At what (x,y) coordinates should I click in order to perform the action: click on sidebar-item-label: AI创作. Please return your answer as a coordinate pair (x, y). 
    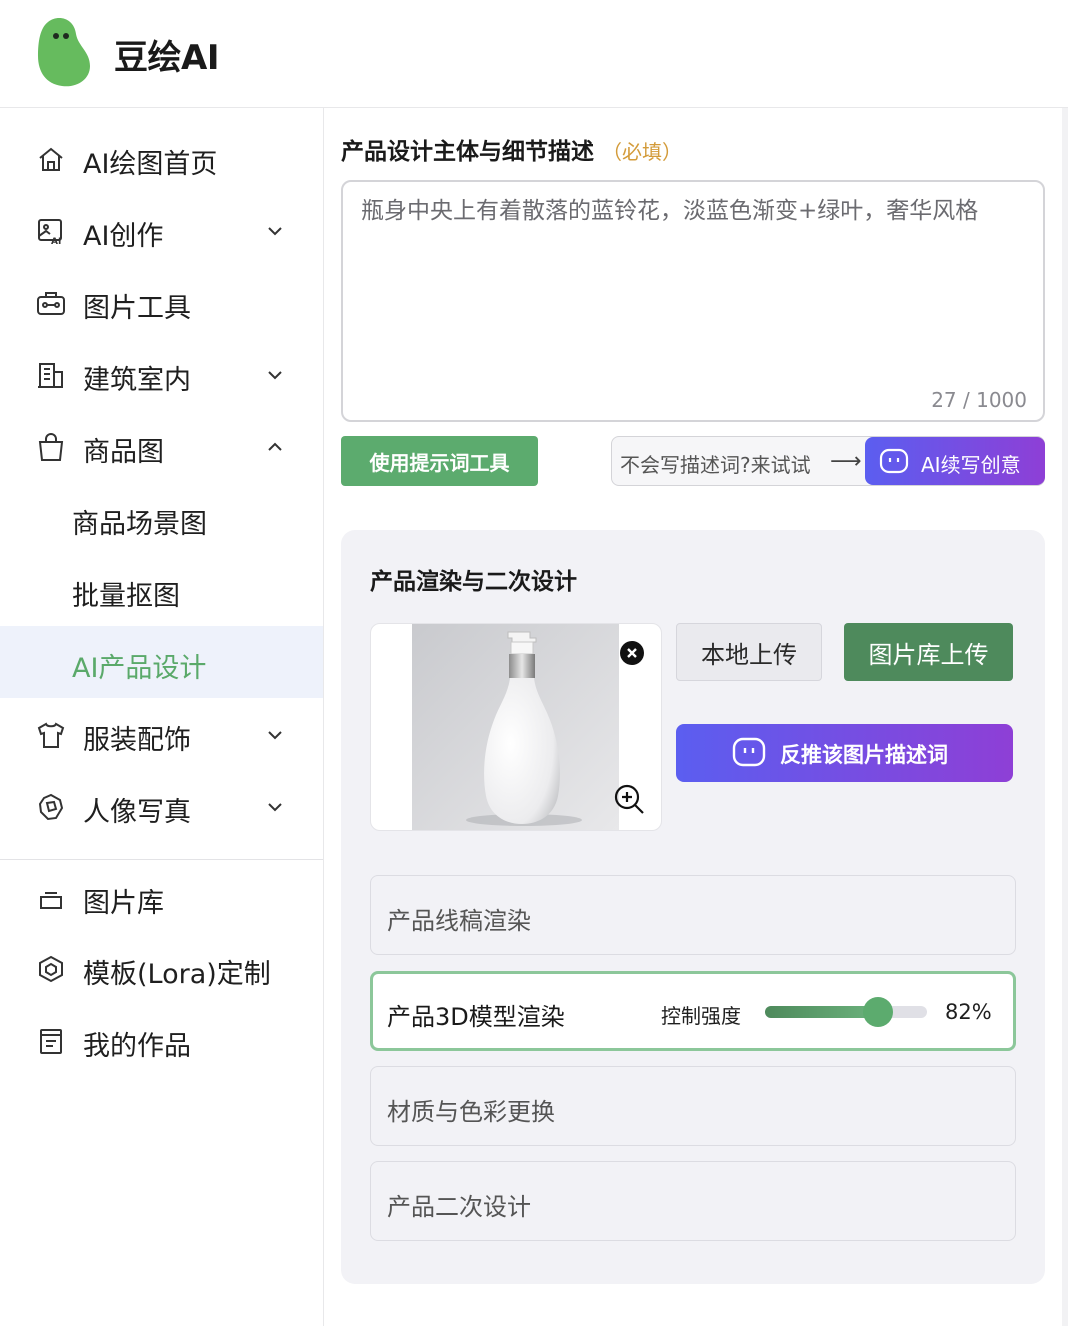
    Looking at the image, I should click on (123, 236).